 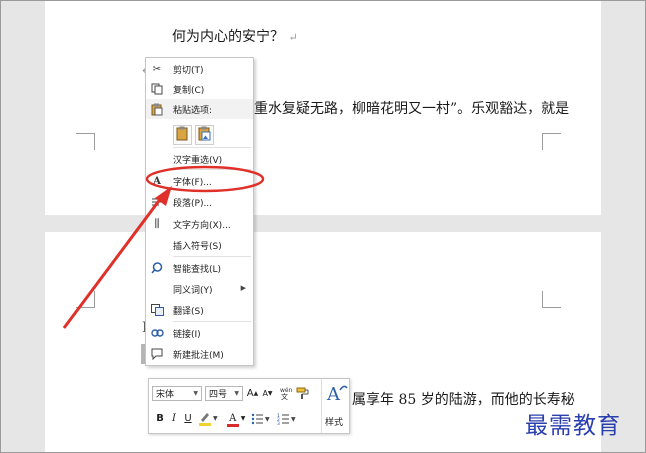 What do you see at coordinates (112, 263) in the screenshot?
I see `annotation-arrow` at bounding box center [112, 263].